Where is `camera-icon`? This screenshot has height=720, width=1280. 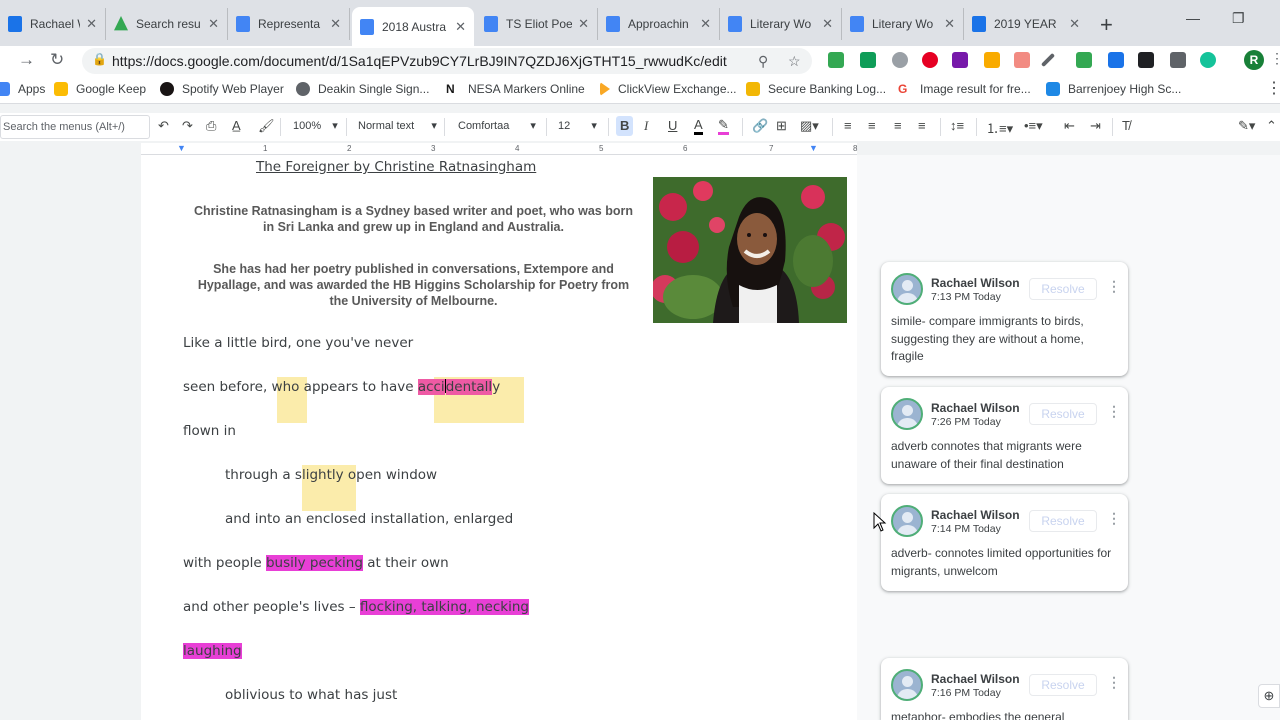
camera-icon is located at coordinates (1178, 60).